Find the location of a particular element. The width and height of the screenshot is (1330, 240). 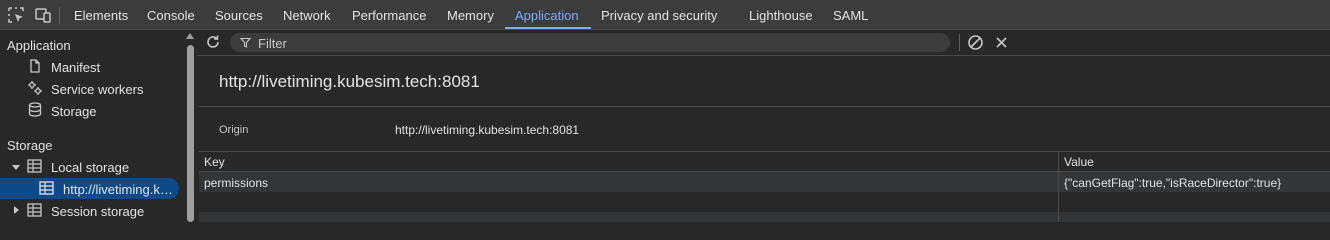

service-workers-gear-icon is located at coordinates (35, 88).